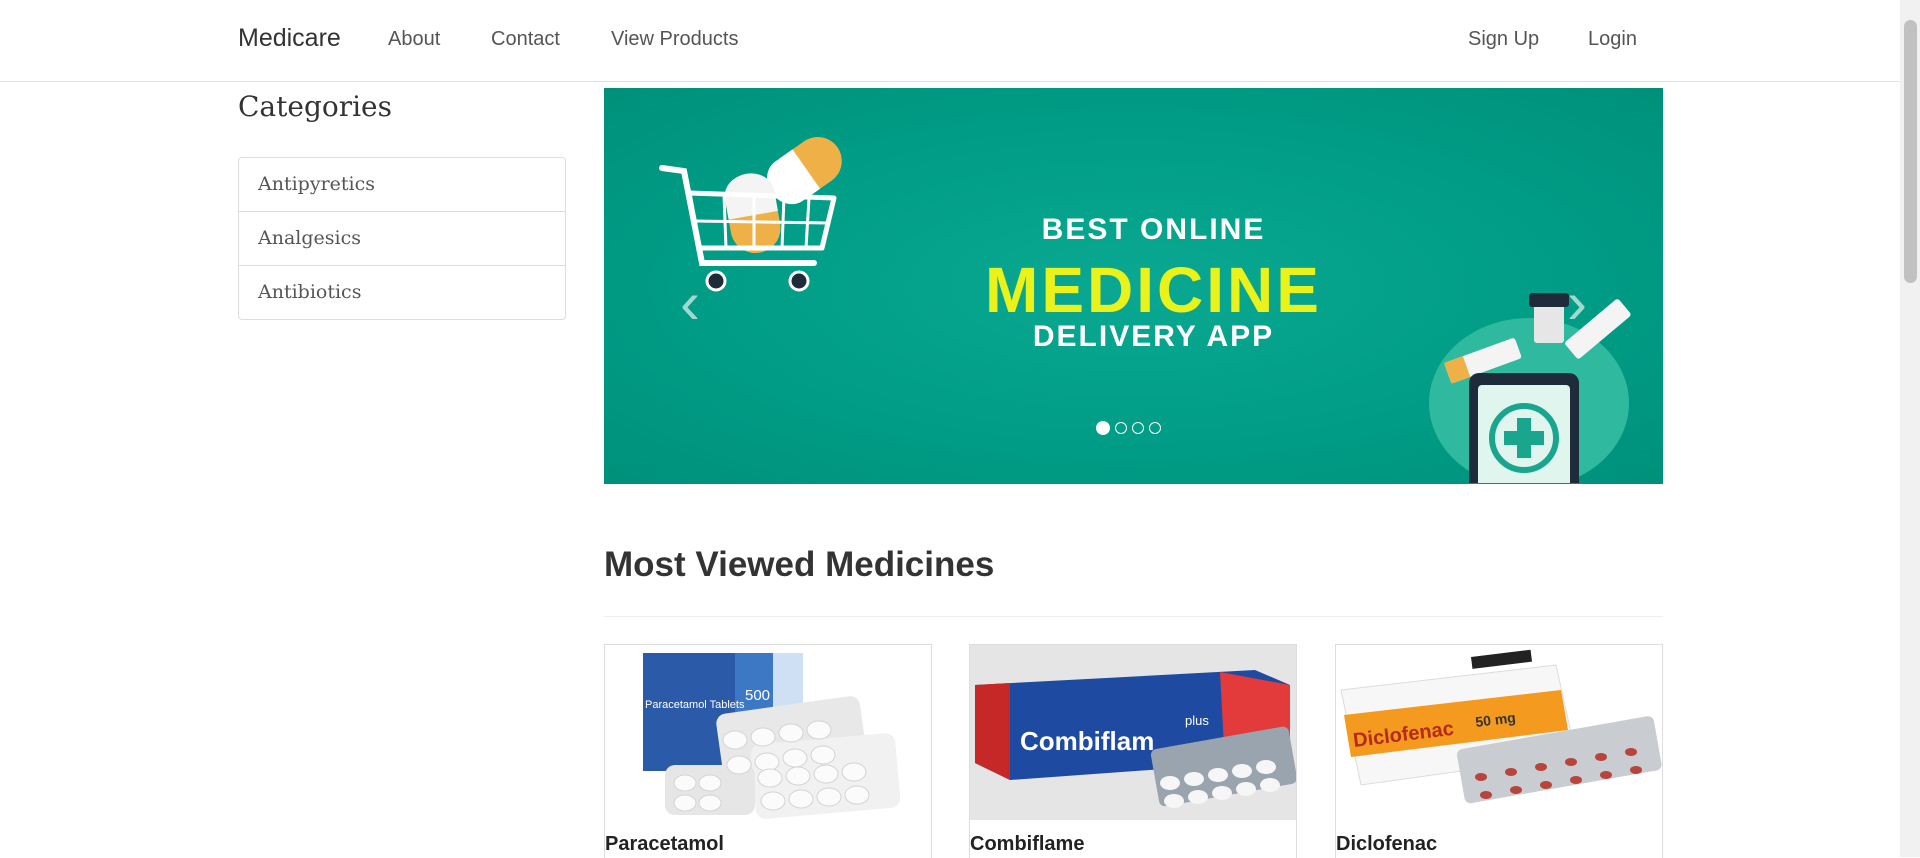 The image size is (1920, 858). Describe the element at coordinates (1197, 720) in the screenshot. I see `combiflam-box-dose: plus` at that location.